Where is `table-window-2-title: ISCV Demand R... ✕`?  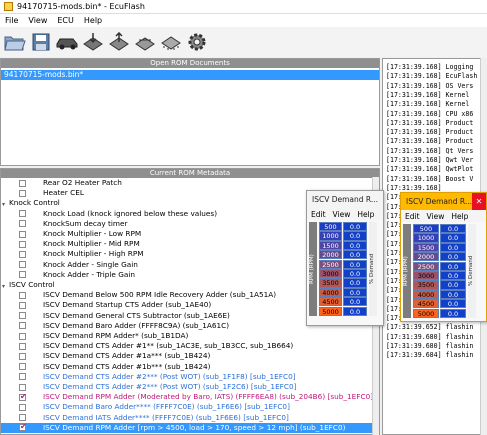 table-window-2-title: ISCV Demand R... ✕ is located at coordinates (443, 201).